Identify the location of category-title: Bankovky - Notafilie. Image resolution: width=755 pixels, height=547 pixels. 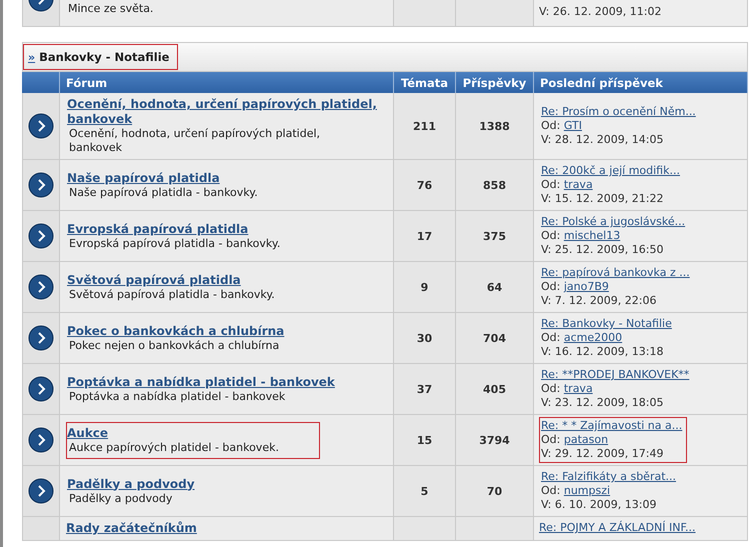
(104, 57).